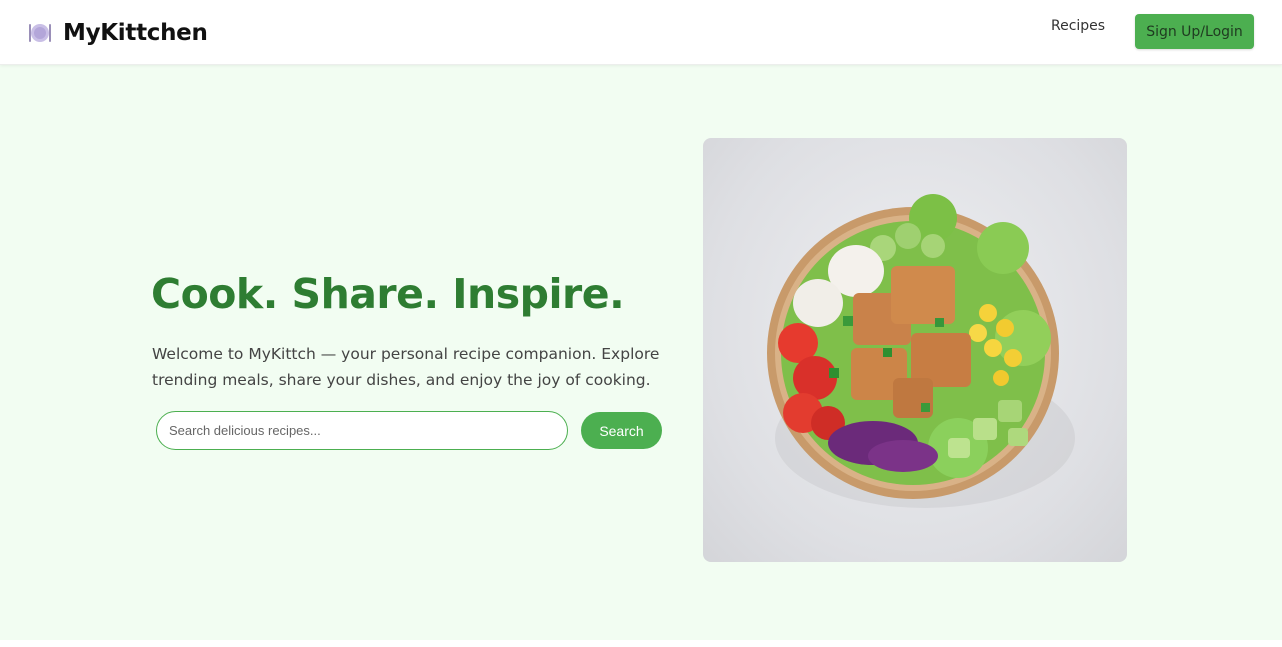 The image size is (1282, 647). What do you see at coordinates (621, 430) in the screenshot?
I see `search-button: Search` at bounding box center [621, 430].